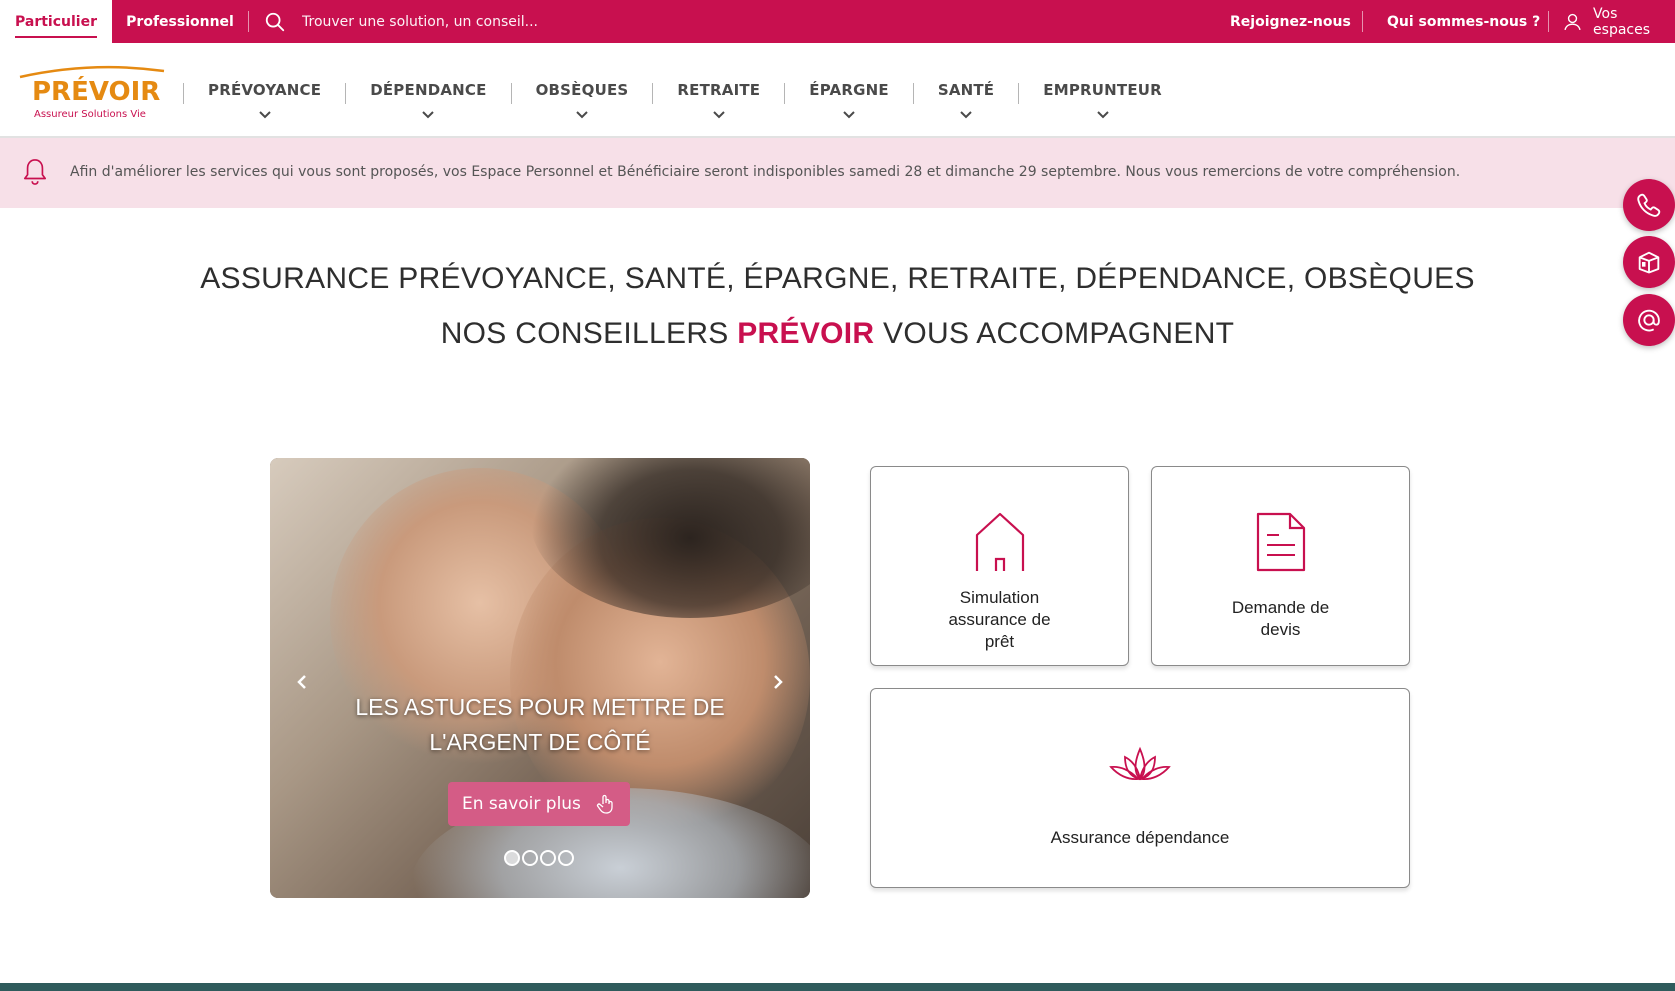 This screenshot has width=1675, height=991. I want to click on nav-item-label: SANTÉ, so click(966, 90).